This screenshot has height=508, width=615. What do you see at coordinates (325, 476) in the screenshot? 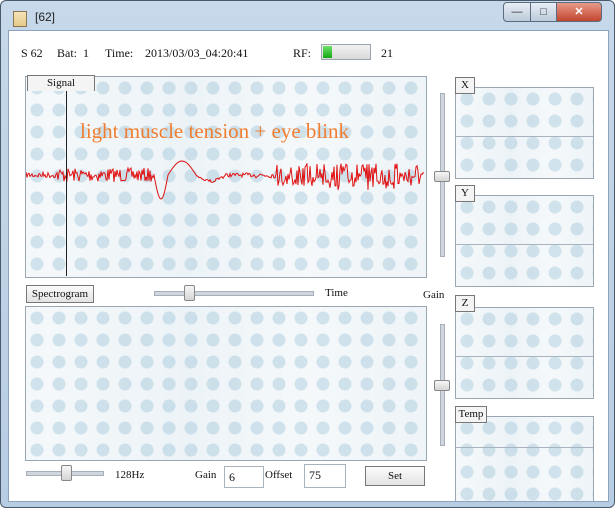
I see `offset-field: 75` at bounding box center [325, 476].